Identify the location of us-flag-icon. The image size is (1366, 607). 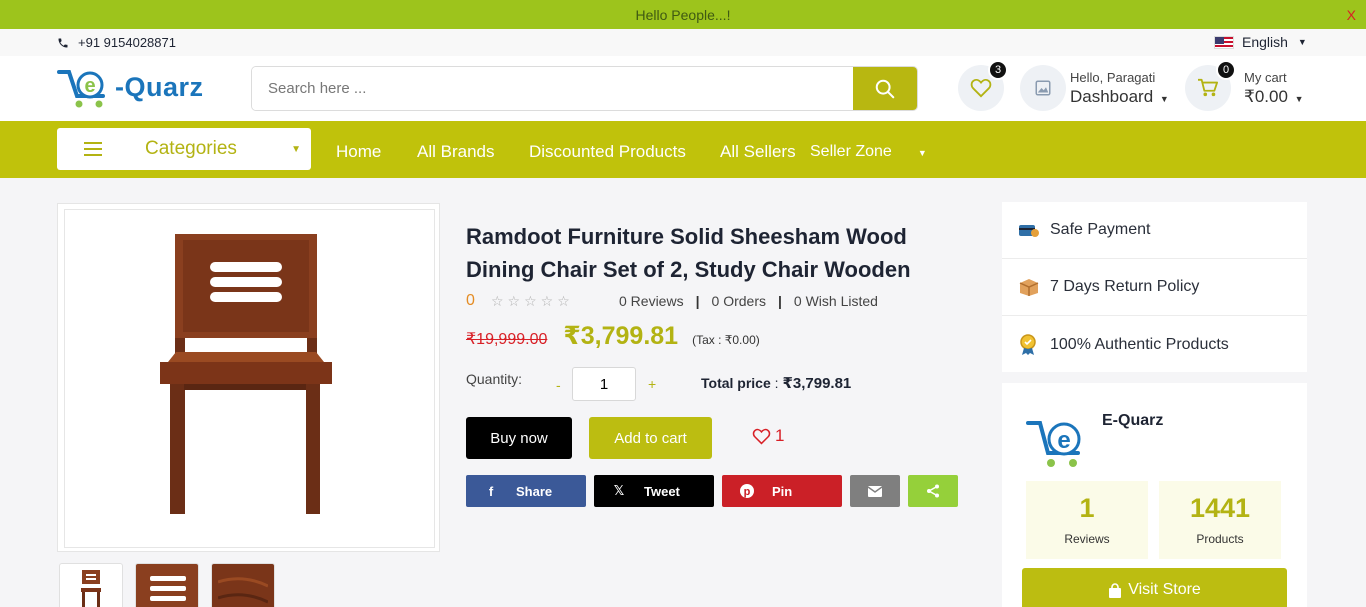
(1224, 42).